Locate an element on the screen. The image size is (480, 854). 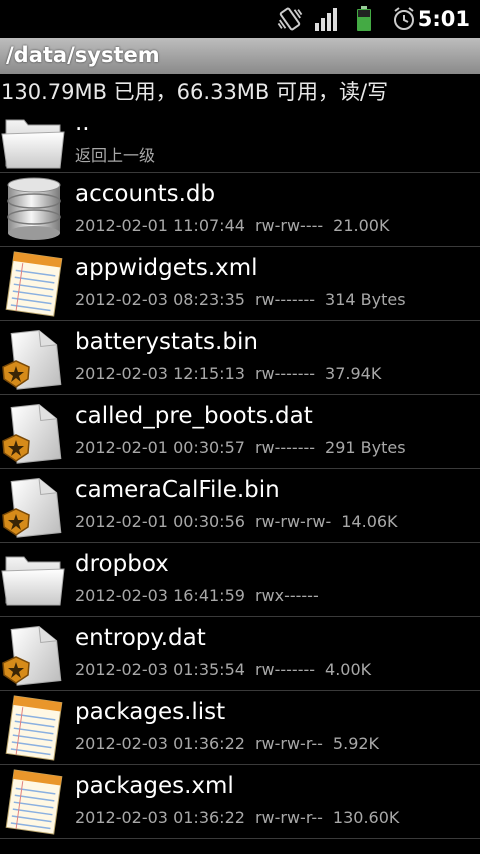
file-size: 21.00K is located at coordinates (361, 225).